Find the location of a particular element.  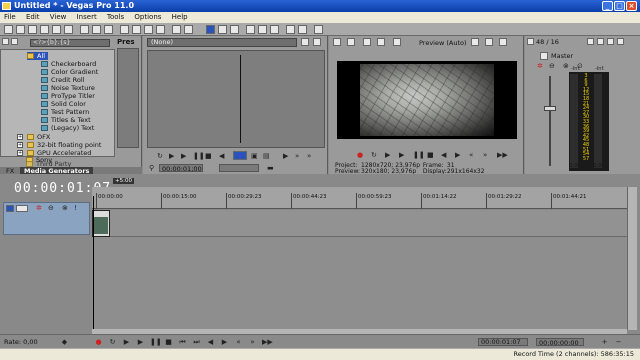

vertical-scrollbar is located at coordinates (632, 258).